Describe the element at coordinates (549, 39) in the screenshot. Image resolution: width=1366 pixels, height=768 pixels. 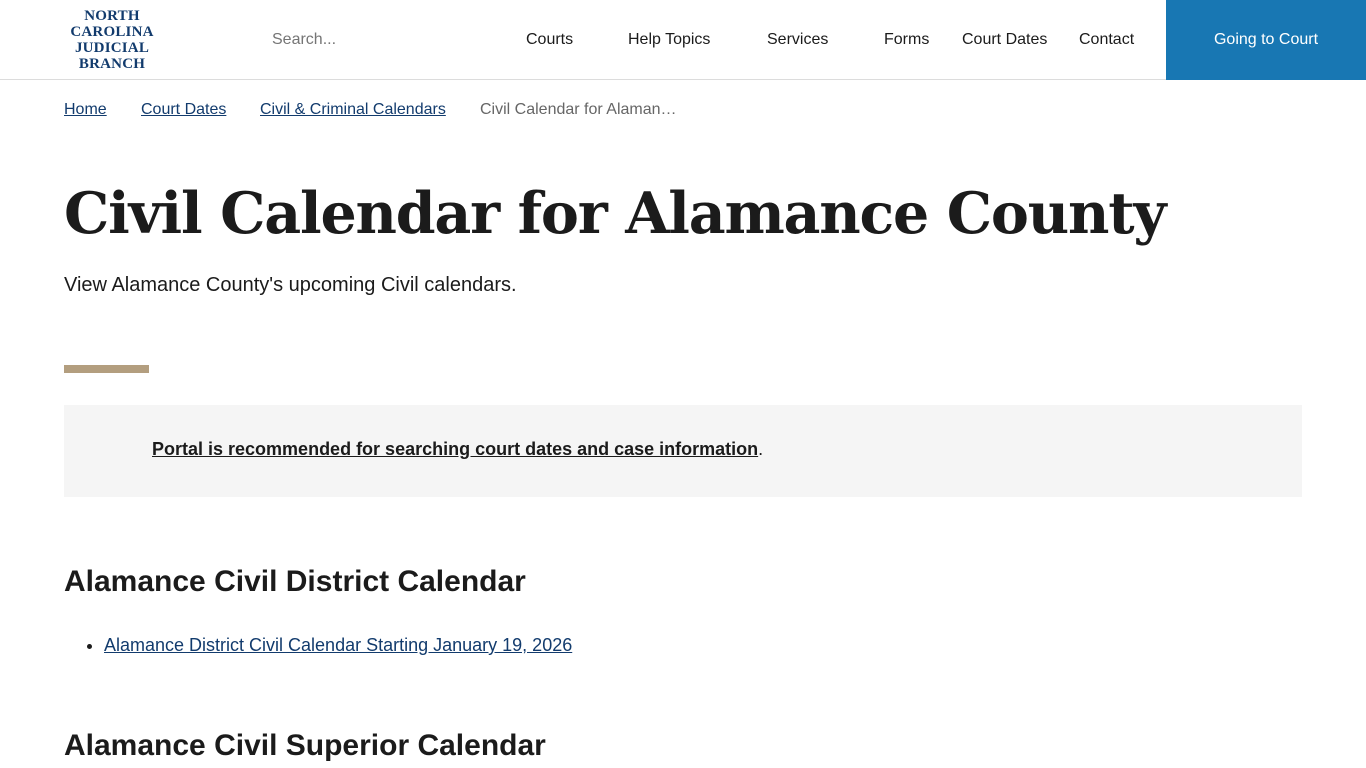
I see `nav-courts: Courts` at that location.